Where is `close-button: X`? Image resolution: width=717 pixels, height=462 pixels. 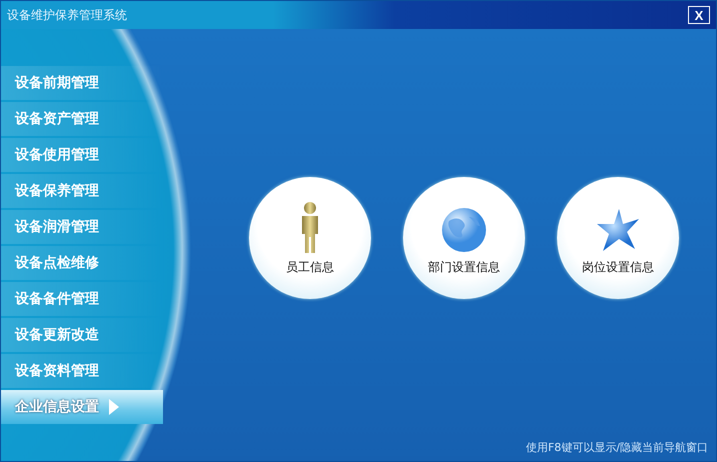
close-button: X is located at coordinates (699, 15).